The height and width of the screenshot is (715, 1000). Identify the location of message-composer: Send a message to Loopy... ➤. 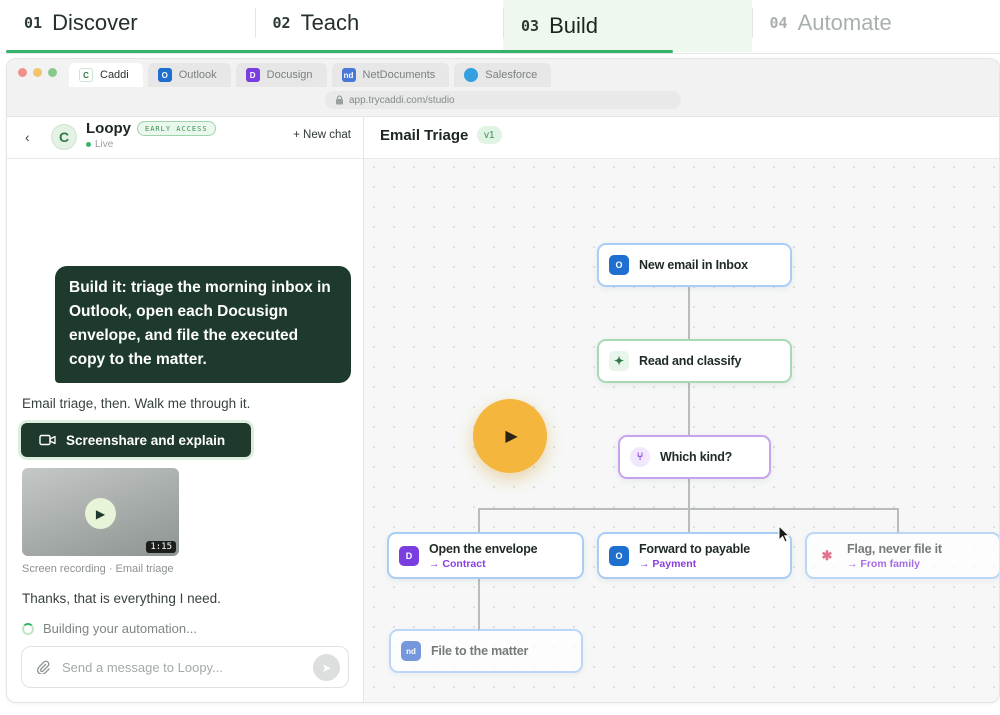
(185, 667).